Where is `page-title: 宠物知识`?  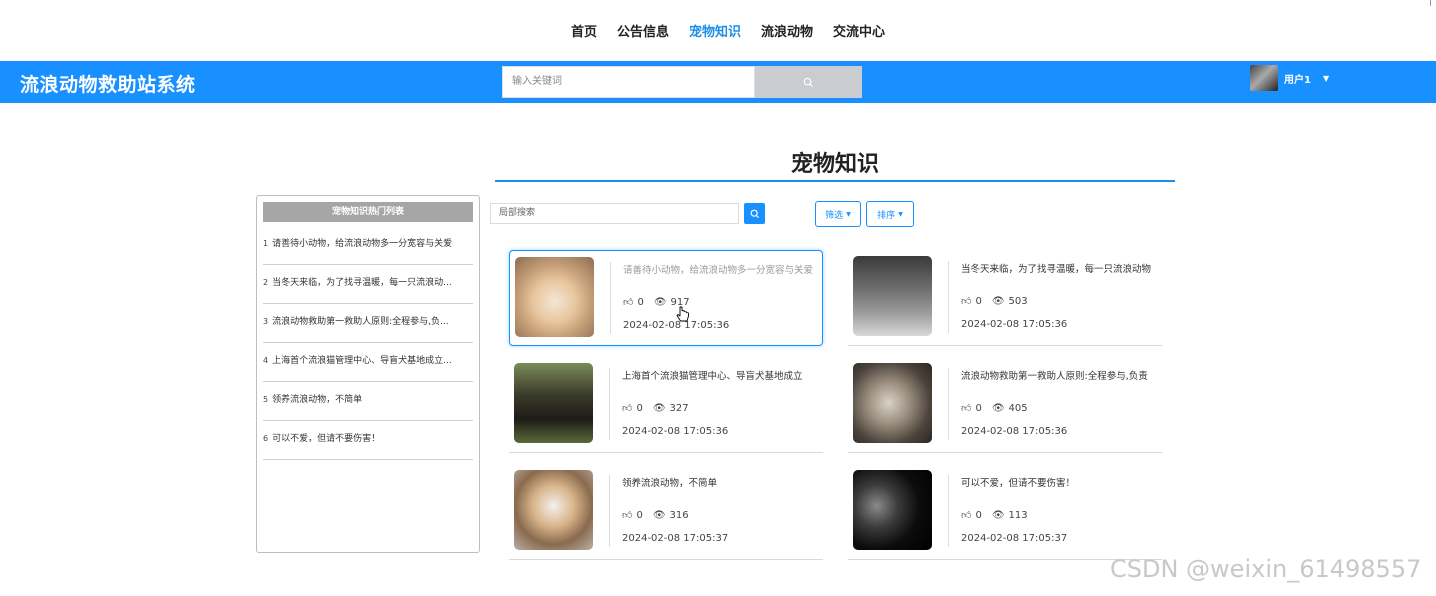 page-title: 宠物知识 is located at coordinates (834, 164).